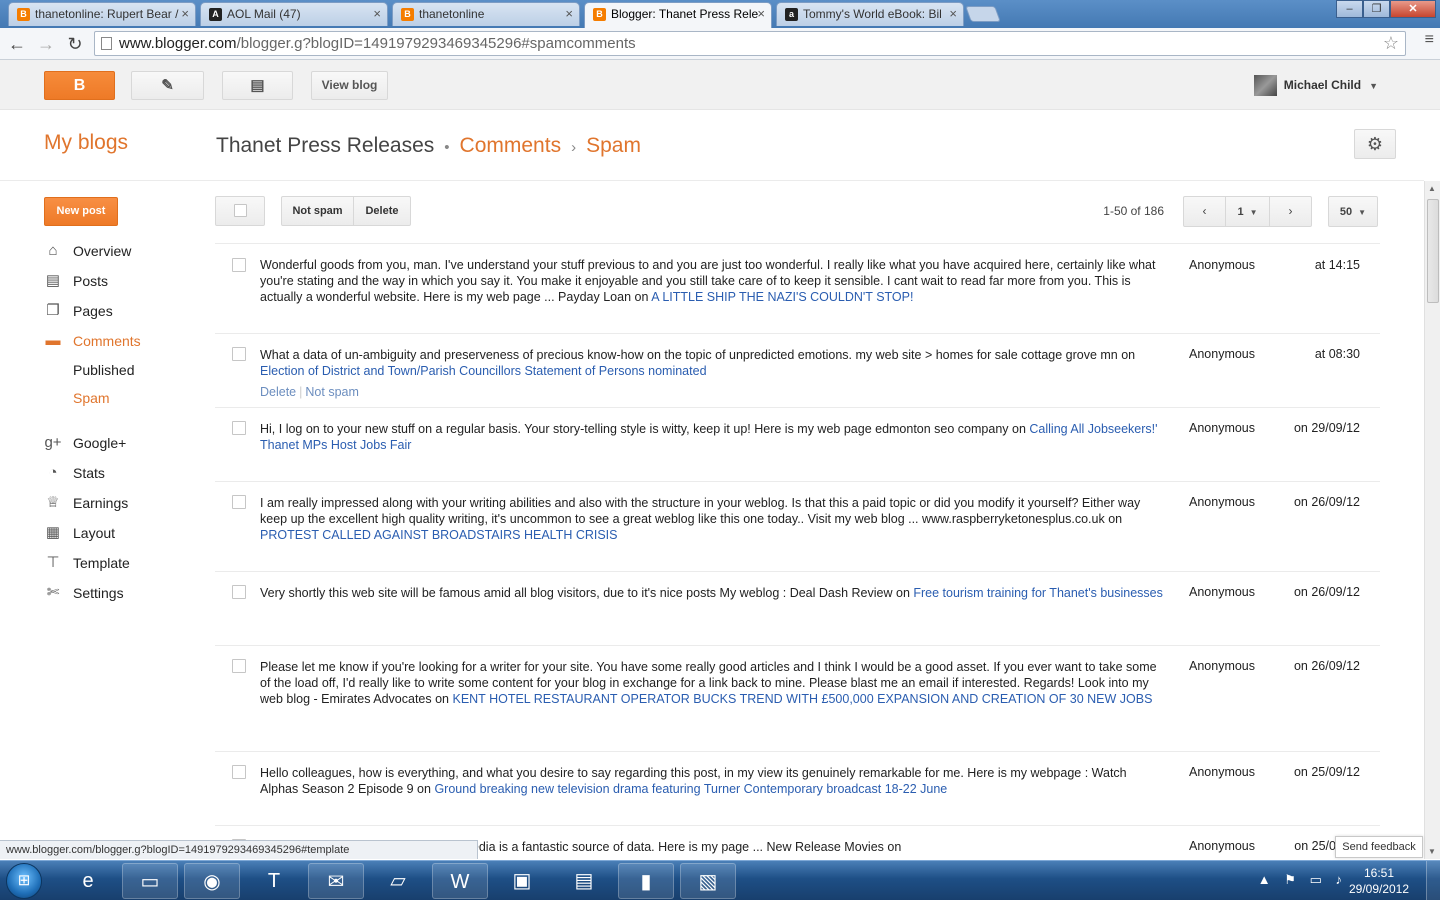  What do you see at coordinates (1264, 879) in the screenshot?
I see `show-hidden-icons-icon: ▲` at bounding box center [1264, 879].